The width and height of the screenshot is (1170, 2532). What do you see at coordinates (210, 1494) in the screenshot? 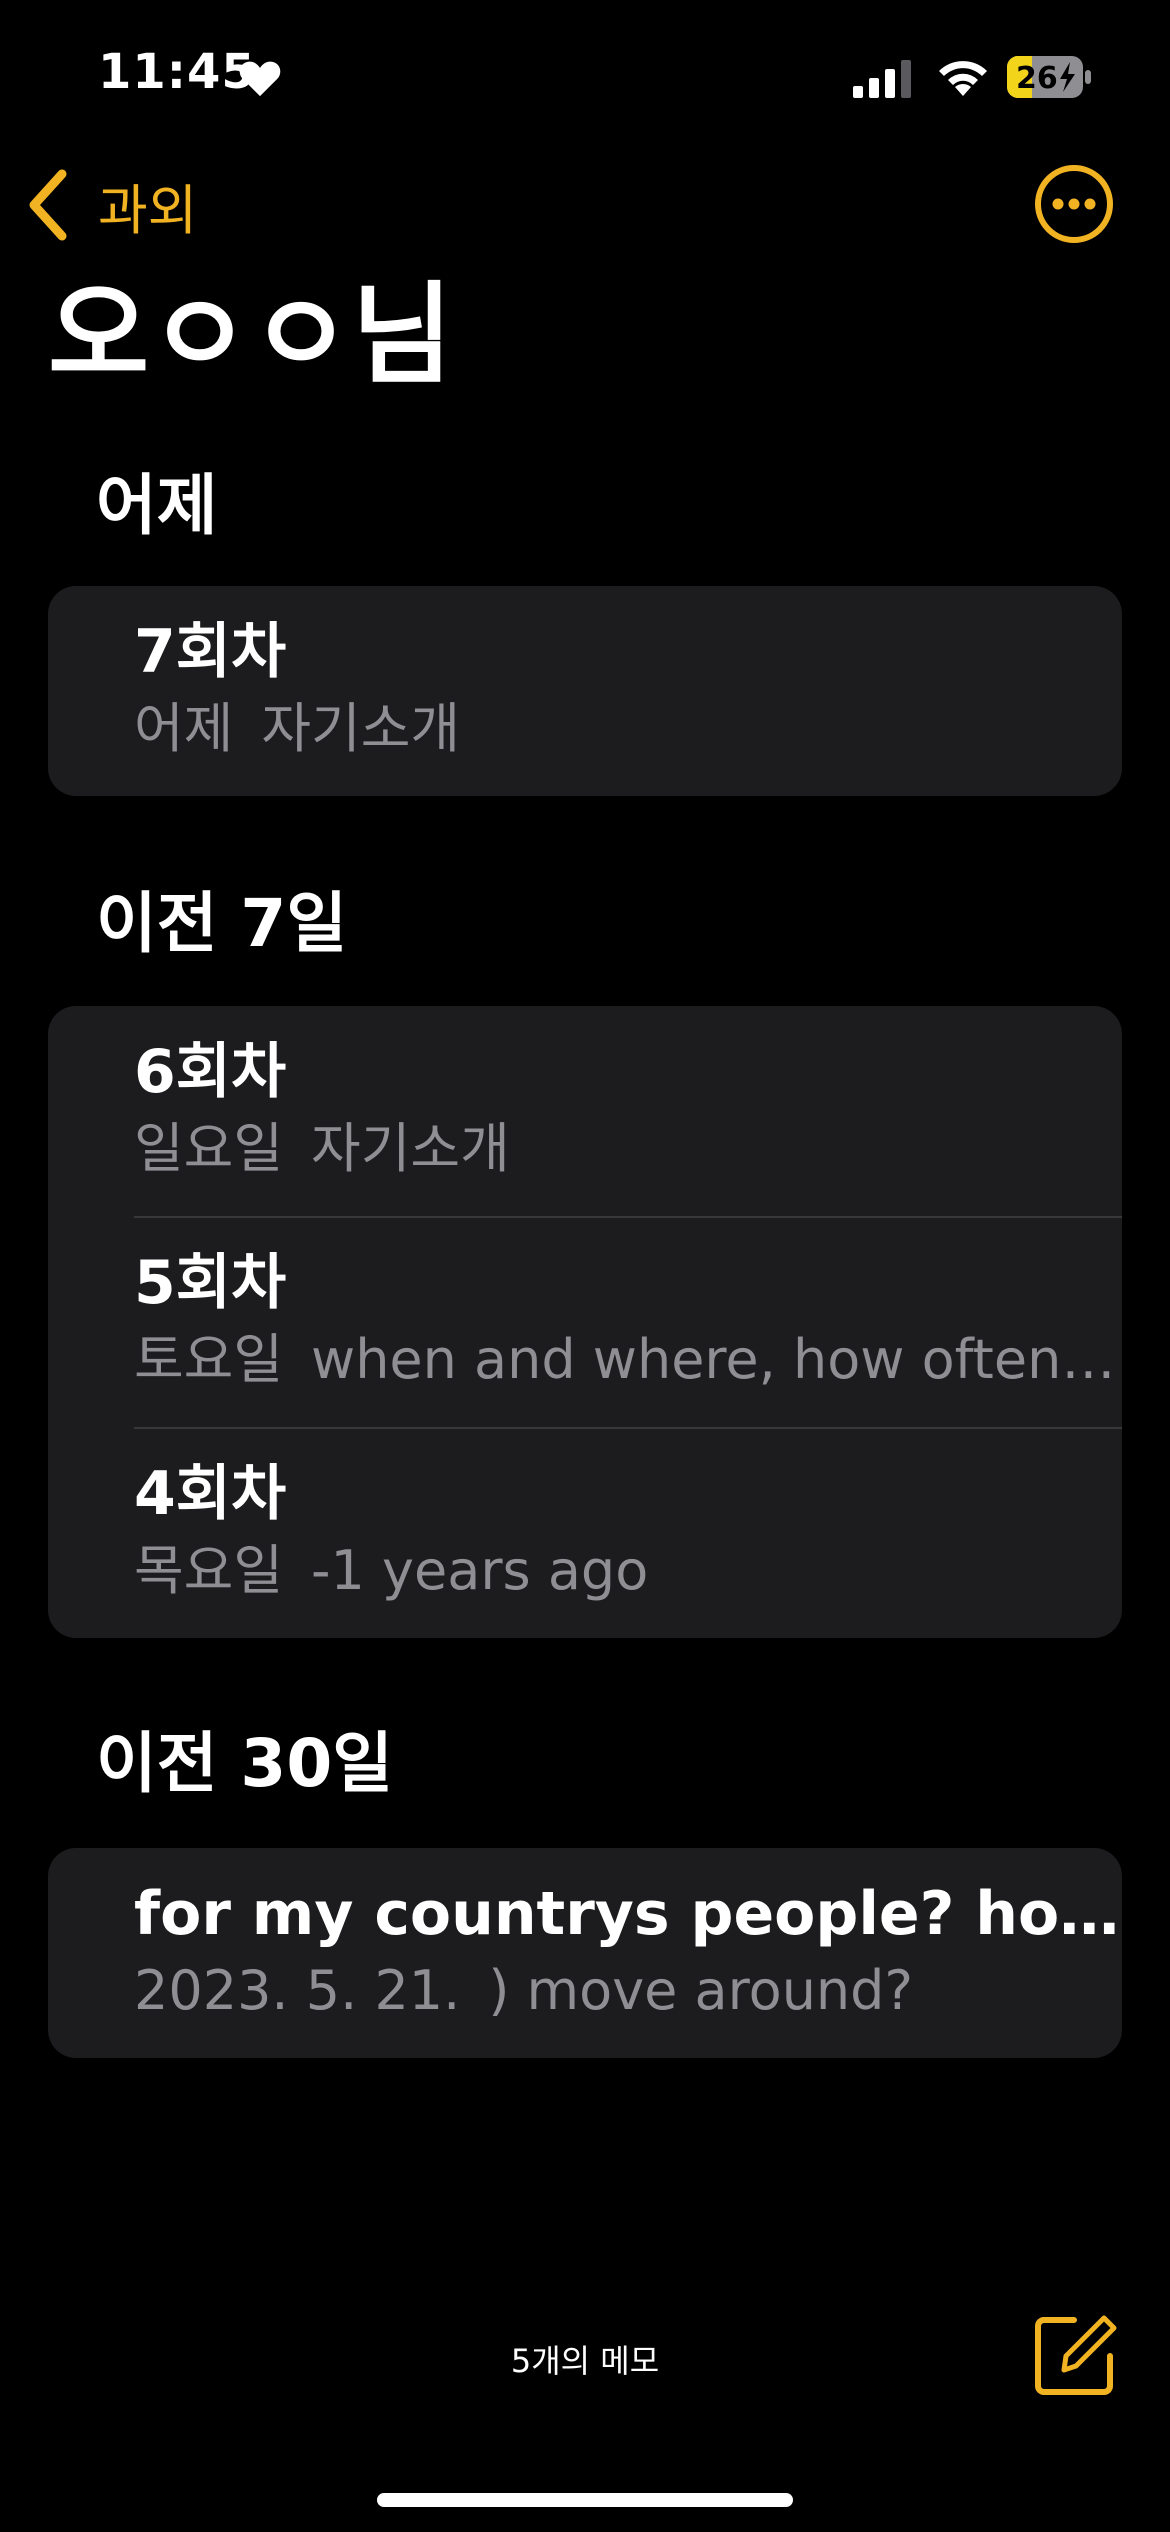
I see `note-title: 4회차` at bounding box center [210, 1494].